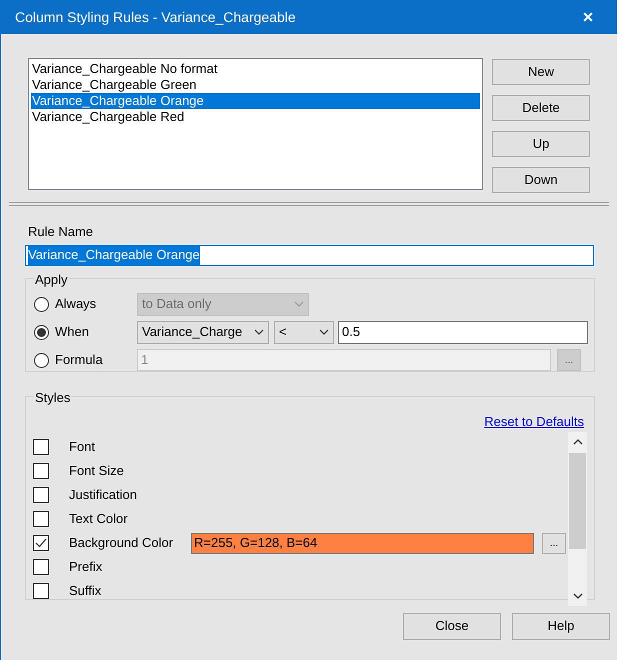 The width and height of the screenshot is (627, 660). What do you see at coordinates (85, 591) in the screenshot?
I see `style-label: Suffix` at bounding box center [85, 591].